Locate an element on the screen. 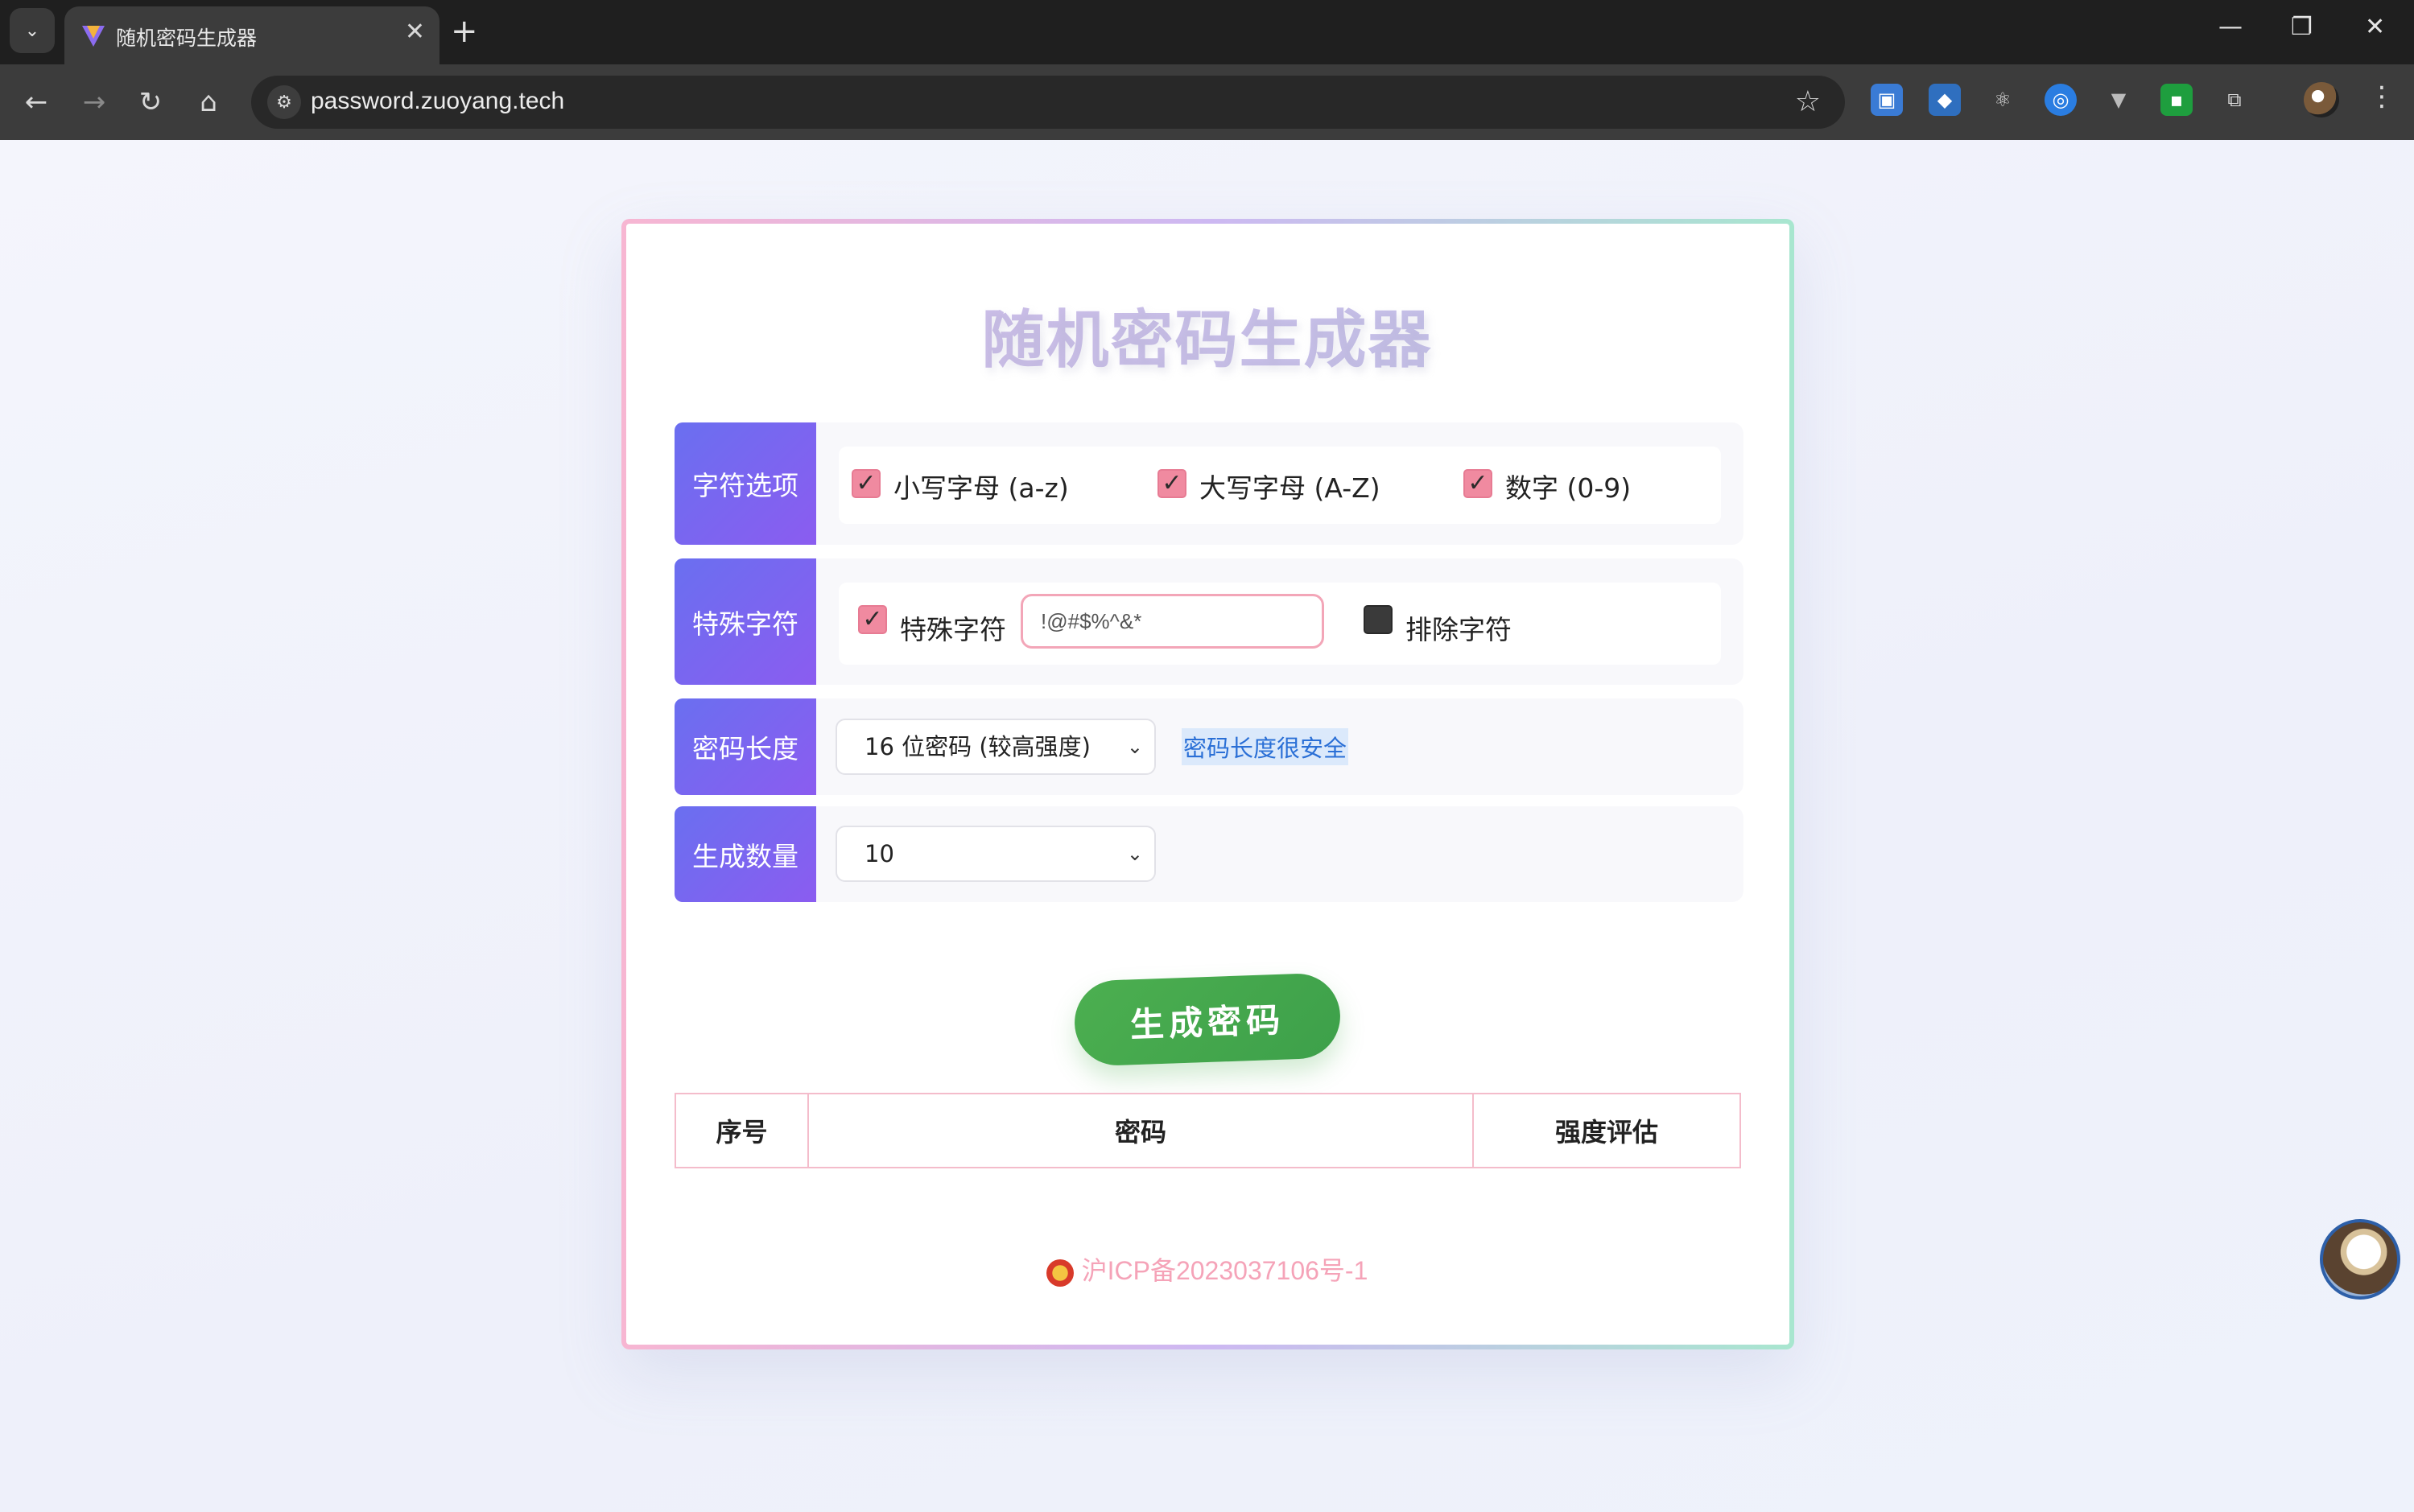 The height and width of the screenshot is (1512, 2414). special-checkbox: ✓ is located at coordinates (873, 619).